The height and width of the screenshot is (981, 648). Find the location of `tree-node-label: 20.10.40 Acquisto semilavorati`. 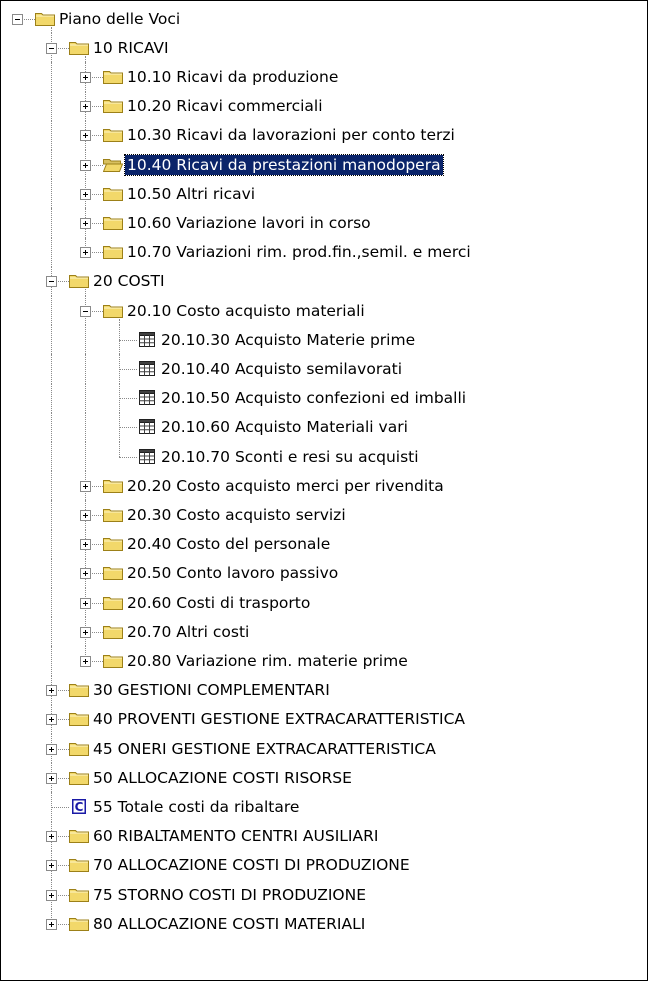

tree-node-label: 20.10.40 Acquisto semilavorati is located at coordinates (281, 369).